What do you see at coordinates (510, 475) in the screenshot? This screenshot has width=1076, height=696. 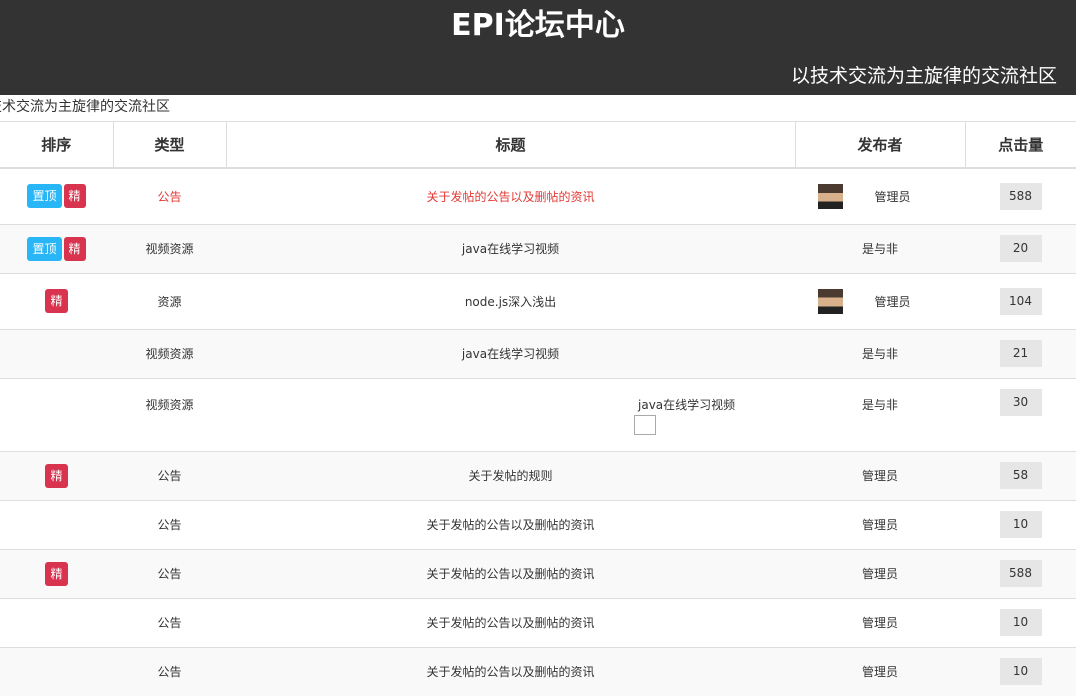 I see `post-title-link: 关于发帖的规则` at bounding box center [510, 475].